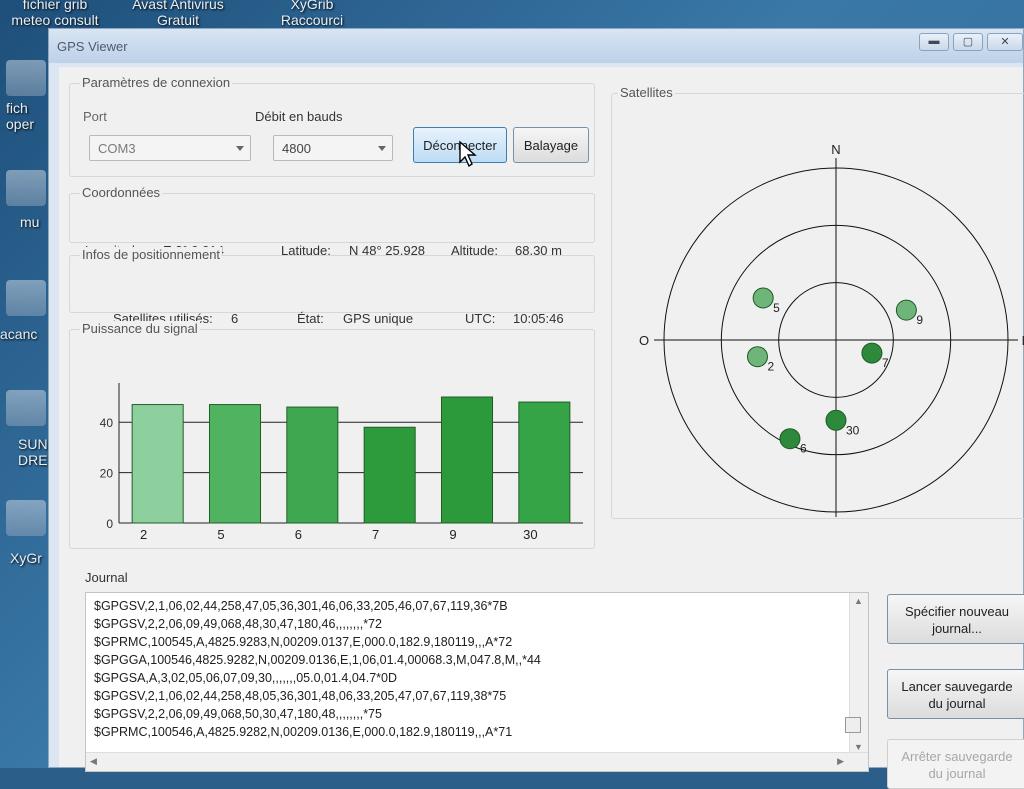 This screenshot has height=789, width=1024. What do you see at coordinates (919, 320) in the screenshot?
I see `satellite-id-label: 9` at bounding box center [919, 320].